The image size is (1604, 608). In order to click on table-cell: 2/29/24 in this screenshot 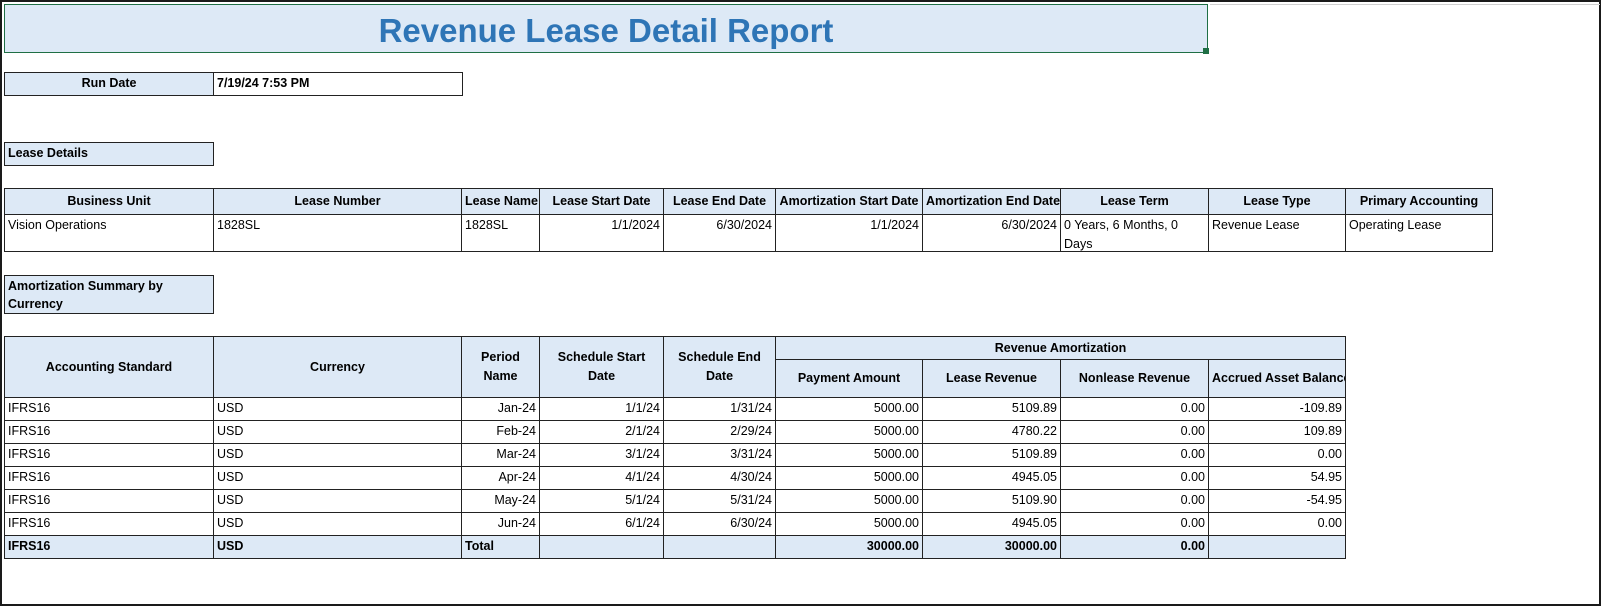, I will do `click(719, 432)`.